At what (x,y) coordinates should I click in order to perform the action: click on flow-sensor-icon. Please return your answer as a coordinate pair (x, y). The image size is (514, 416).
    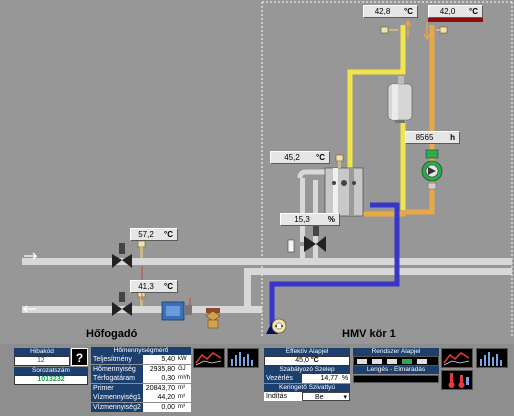
    Looking at the image, I should click on (279, 326).